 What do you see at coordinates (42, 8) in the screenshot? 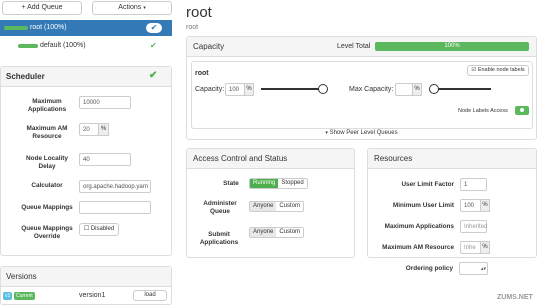
I see `add-queue-button: + Add Queue` at bounding box center [42, 8].